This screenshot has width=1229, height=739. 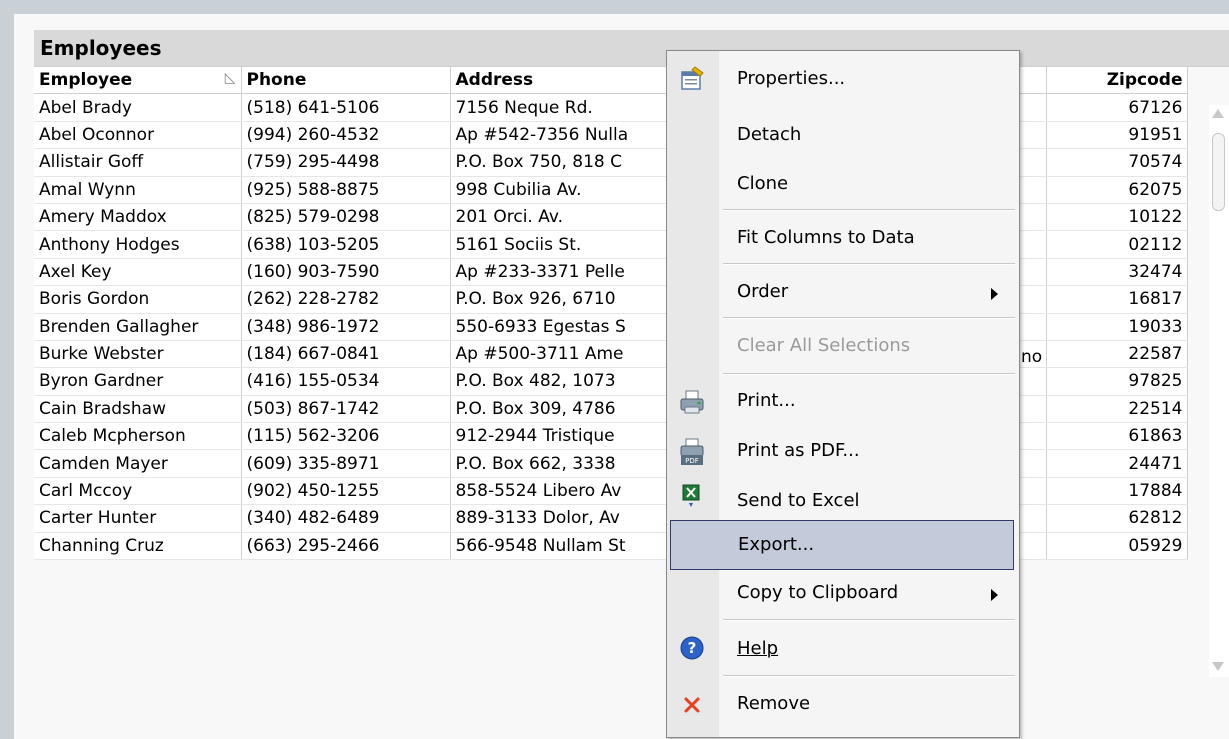 What do you see at coordinates (138, 327) in the screenshot?
I see `cell-employee: Brenden Gallagher` at bounding box center [138, 327].